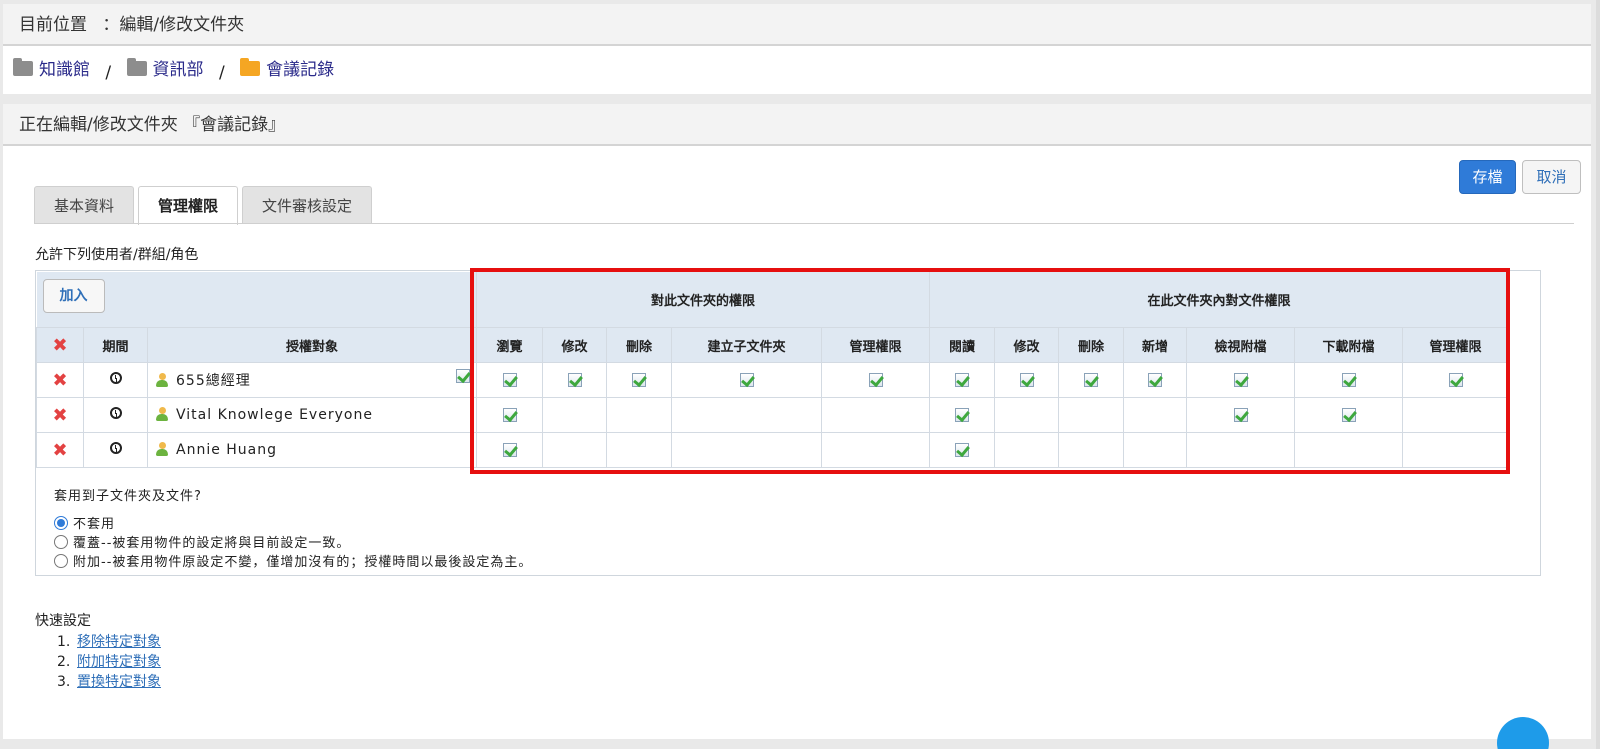 The height and width of the screenshot is (749, 1600). What do you see at coordinates (574, 345) in the screenshot?
I see `col-folder-edit: 修改` at bounding box center [574, 345].